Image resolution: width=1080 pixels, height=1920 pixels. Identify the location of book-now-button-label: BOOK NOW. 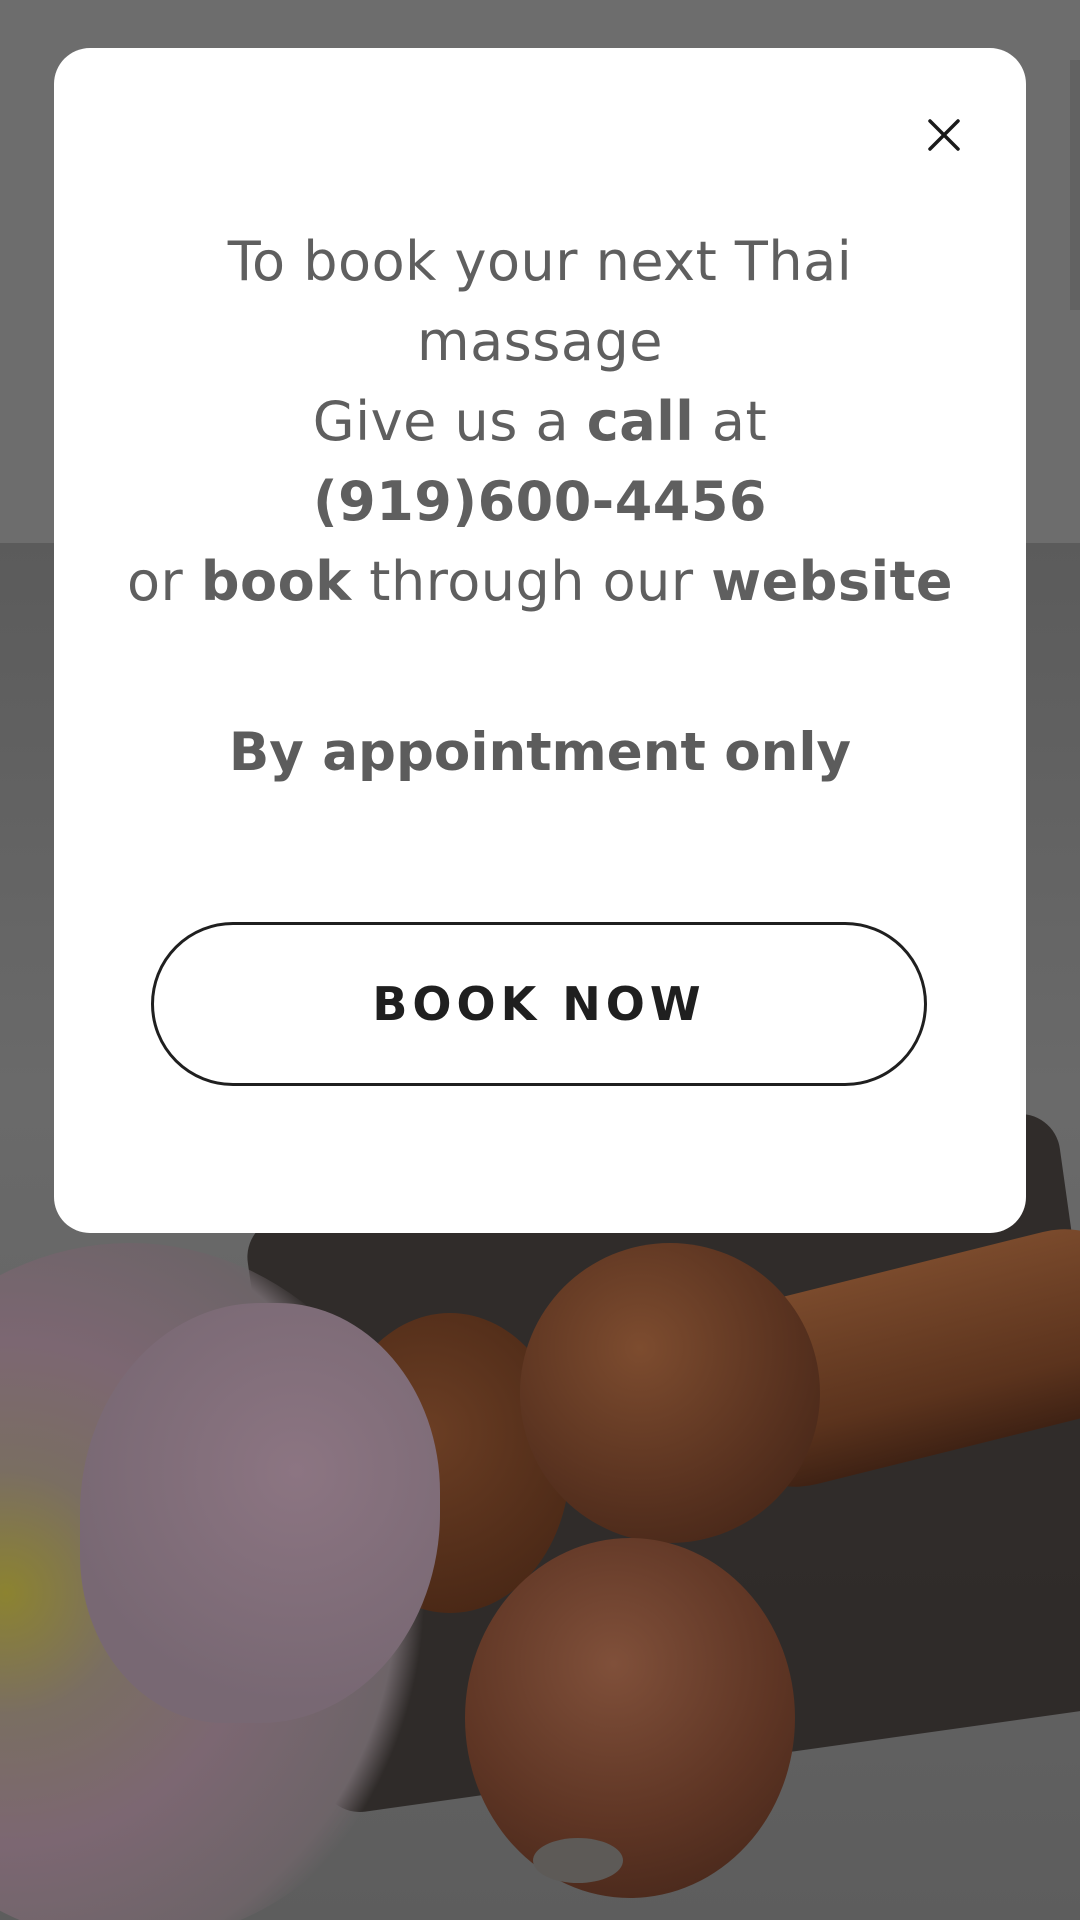
(539, 1004).